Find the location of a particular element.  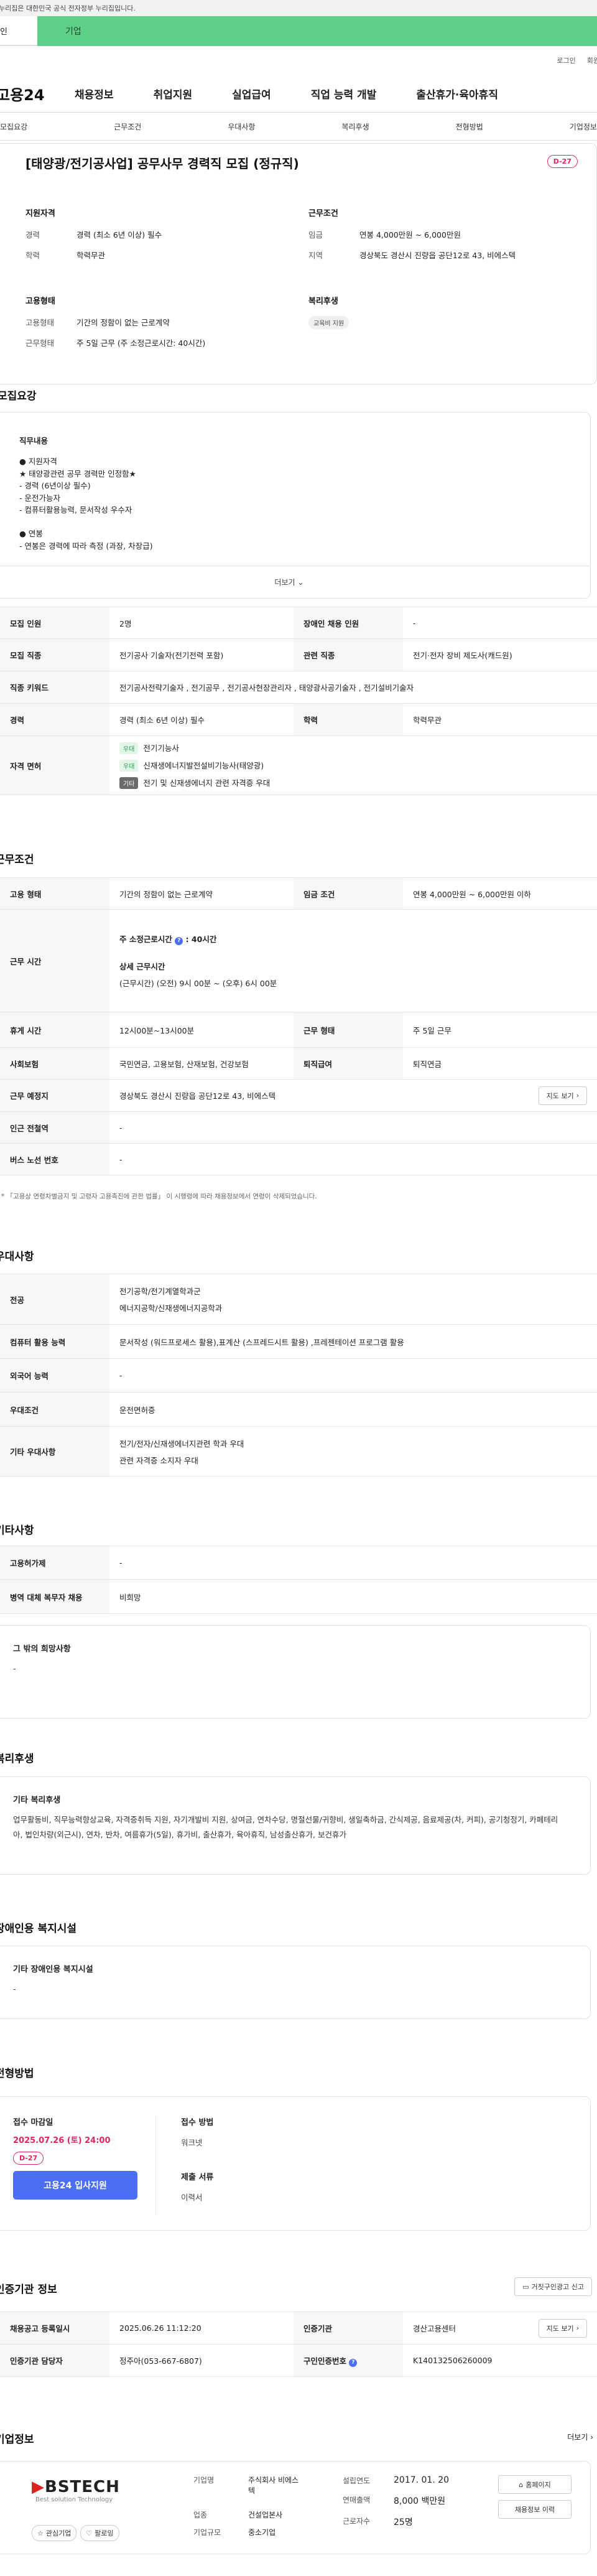

employment-heading: 고용형태 is located at coordinates (40, 301).